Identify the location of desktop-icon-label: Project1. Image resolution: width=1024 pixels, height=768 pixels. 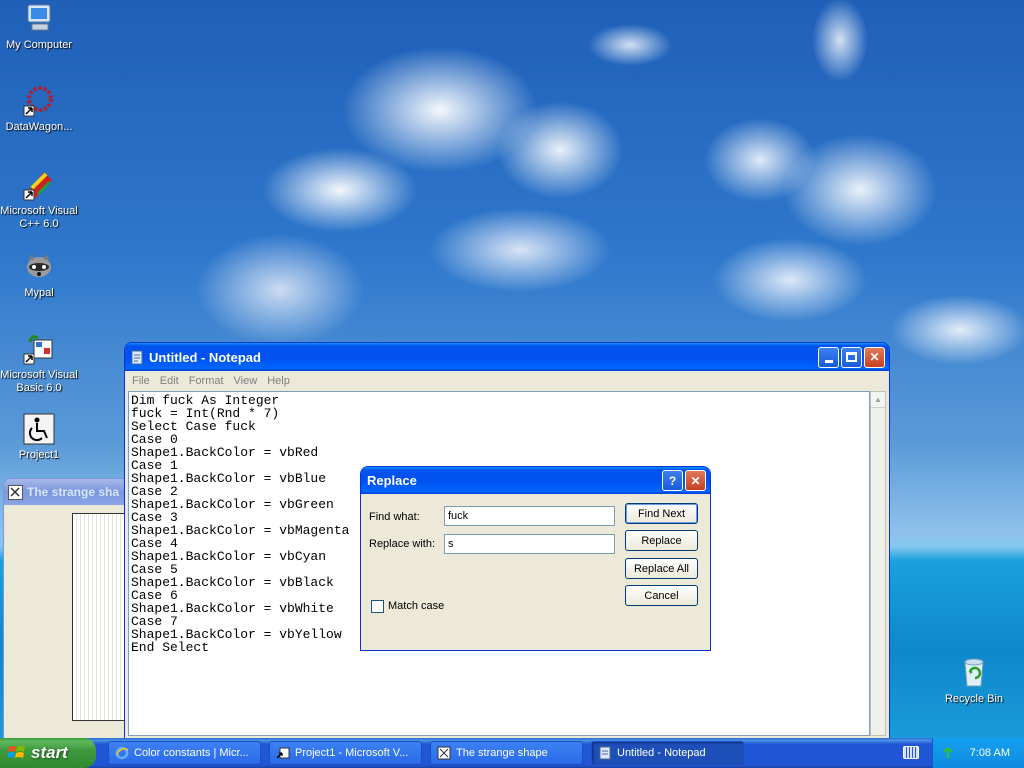
(39, 455).